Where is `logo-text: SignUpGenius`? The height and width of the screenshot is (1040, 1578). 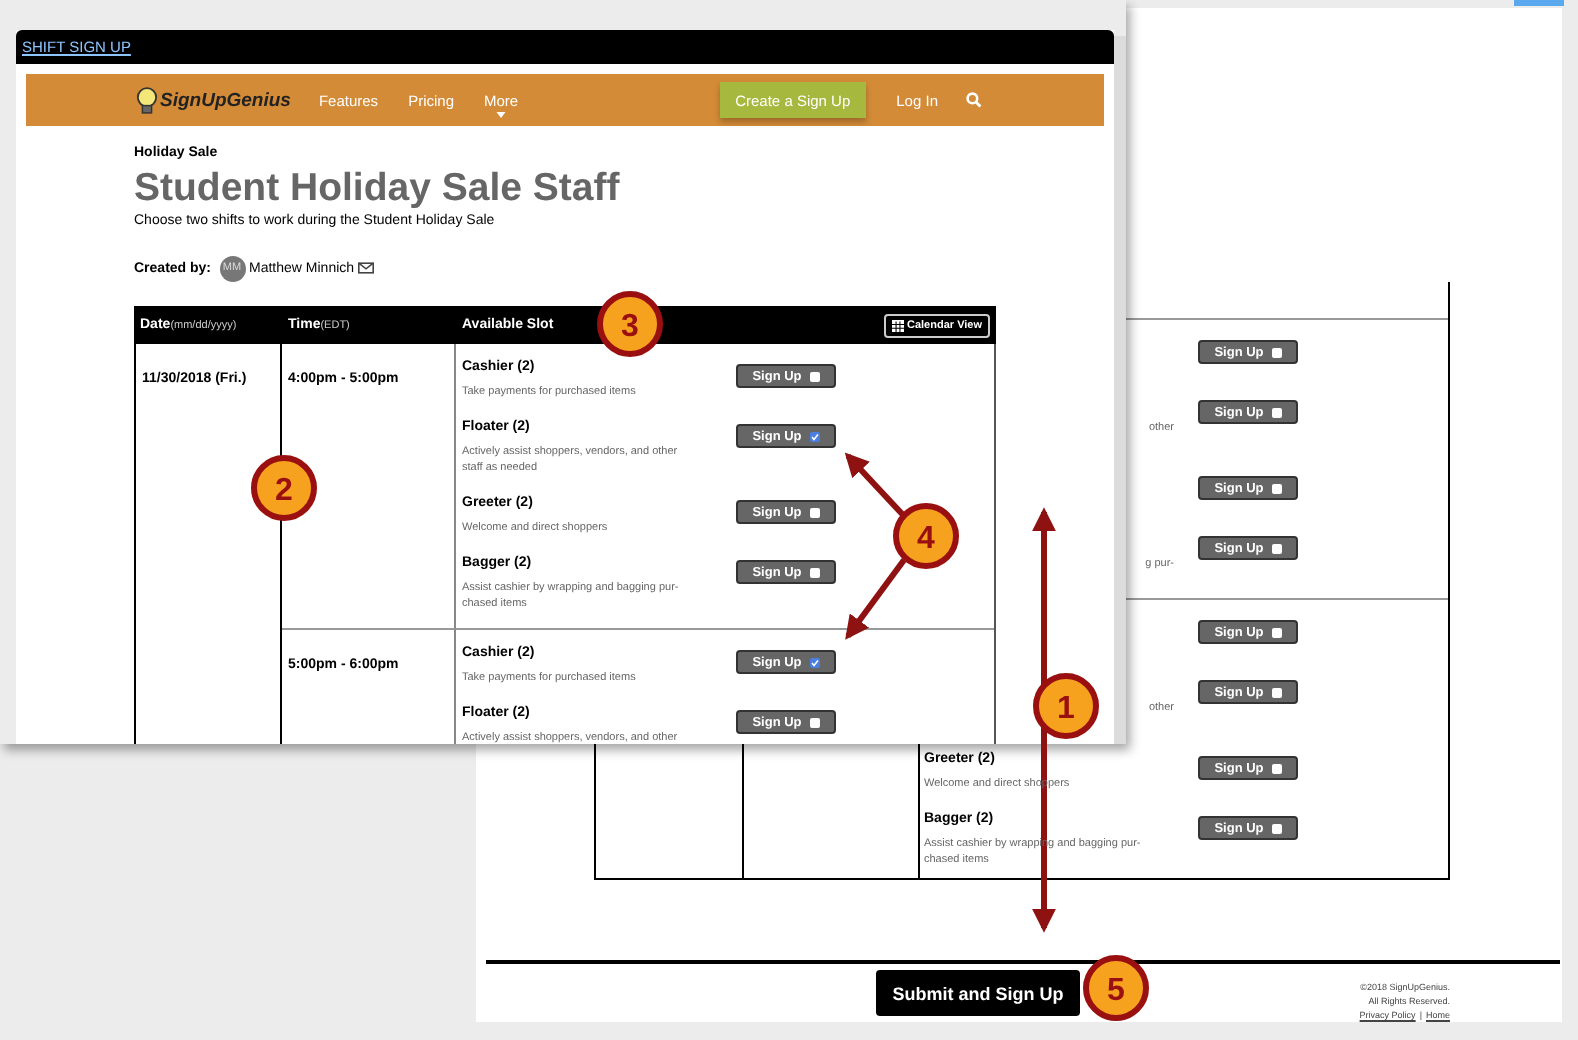
logo-text: SignUpGenius is located at coordinates (225, 100).